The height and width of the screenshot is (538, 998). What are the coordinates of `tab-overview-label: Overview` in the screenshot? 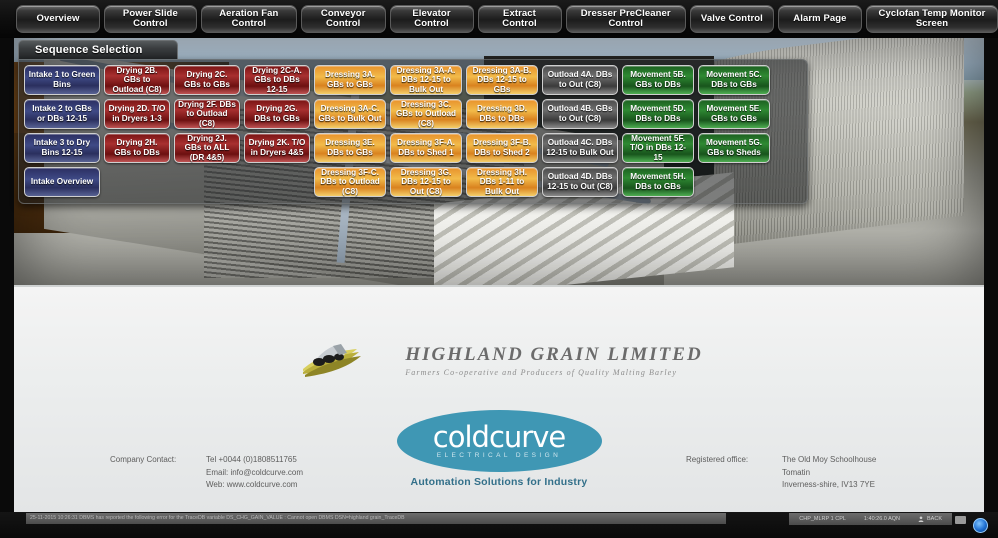 It's located at (58, 18).